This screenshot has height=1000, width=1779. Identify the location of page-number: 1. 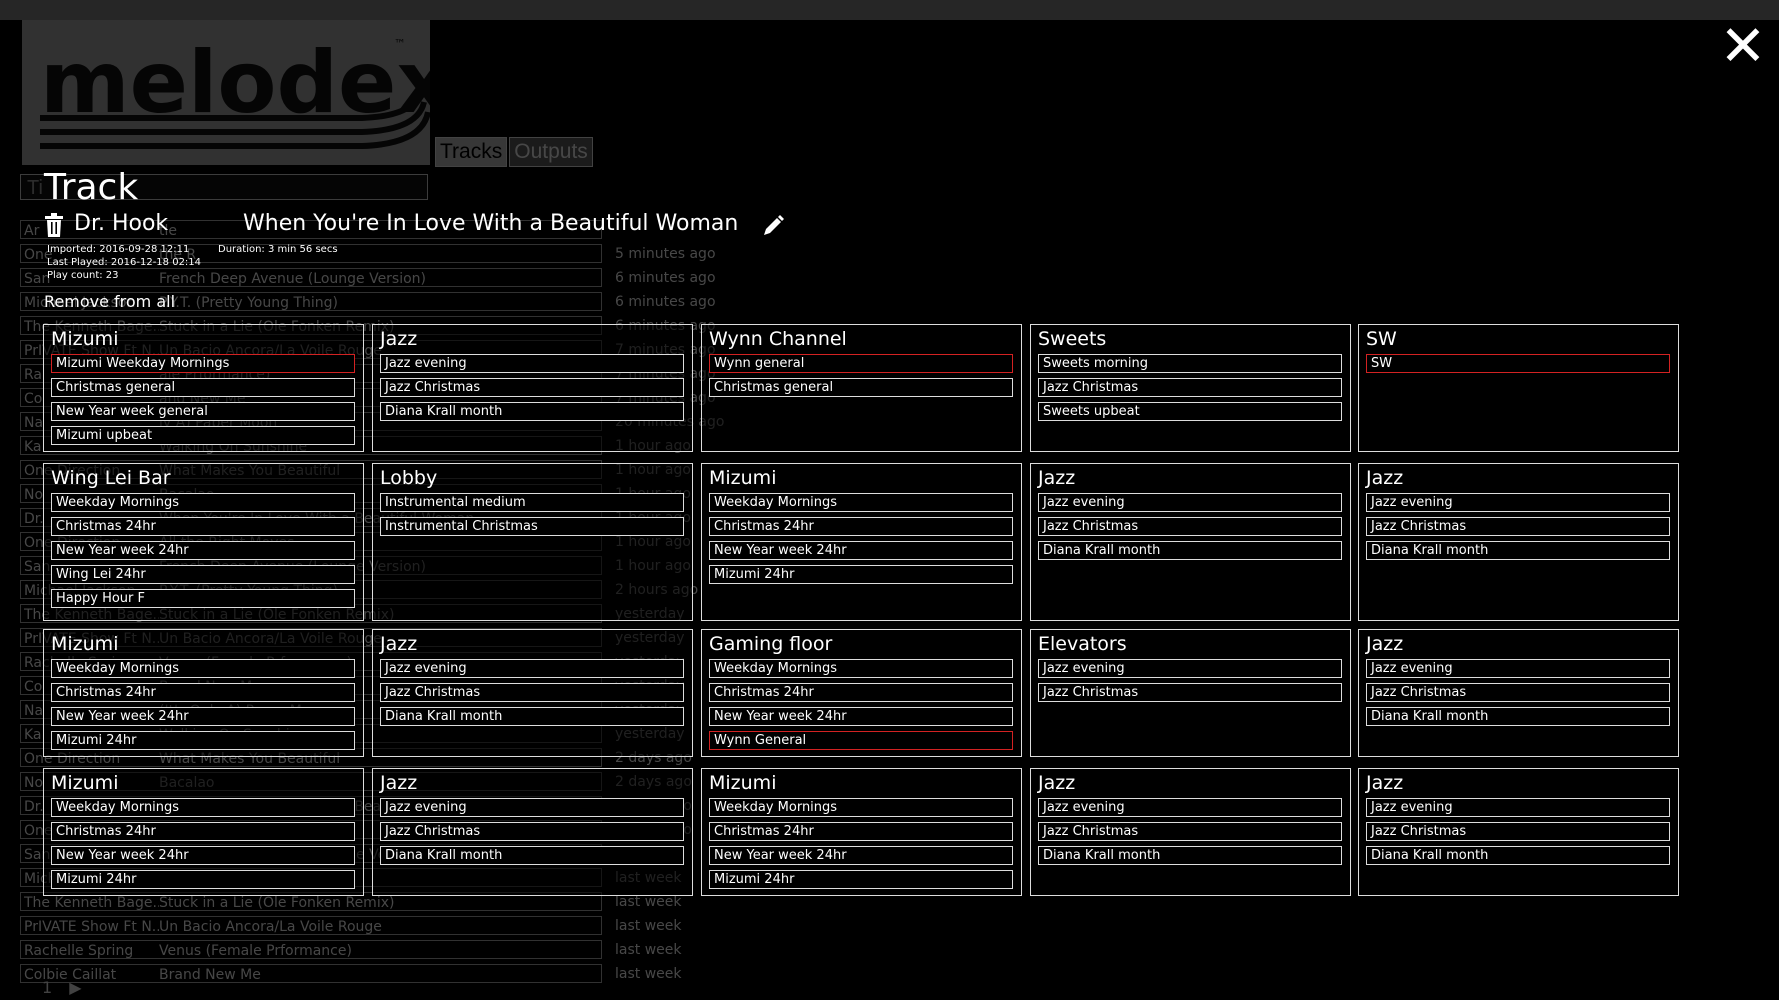
(47, 987).